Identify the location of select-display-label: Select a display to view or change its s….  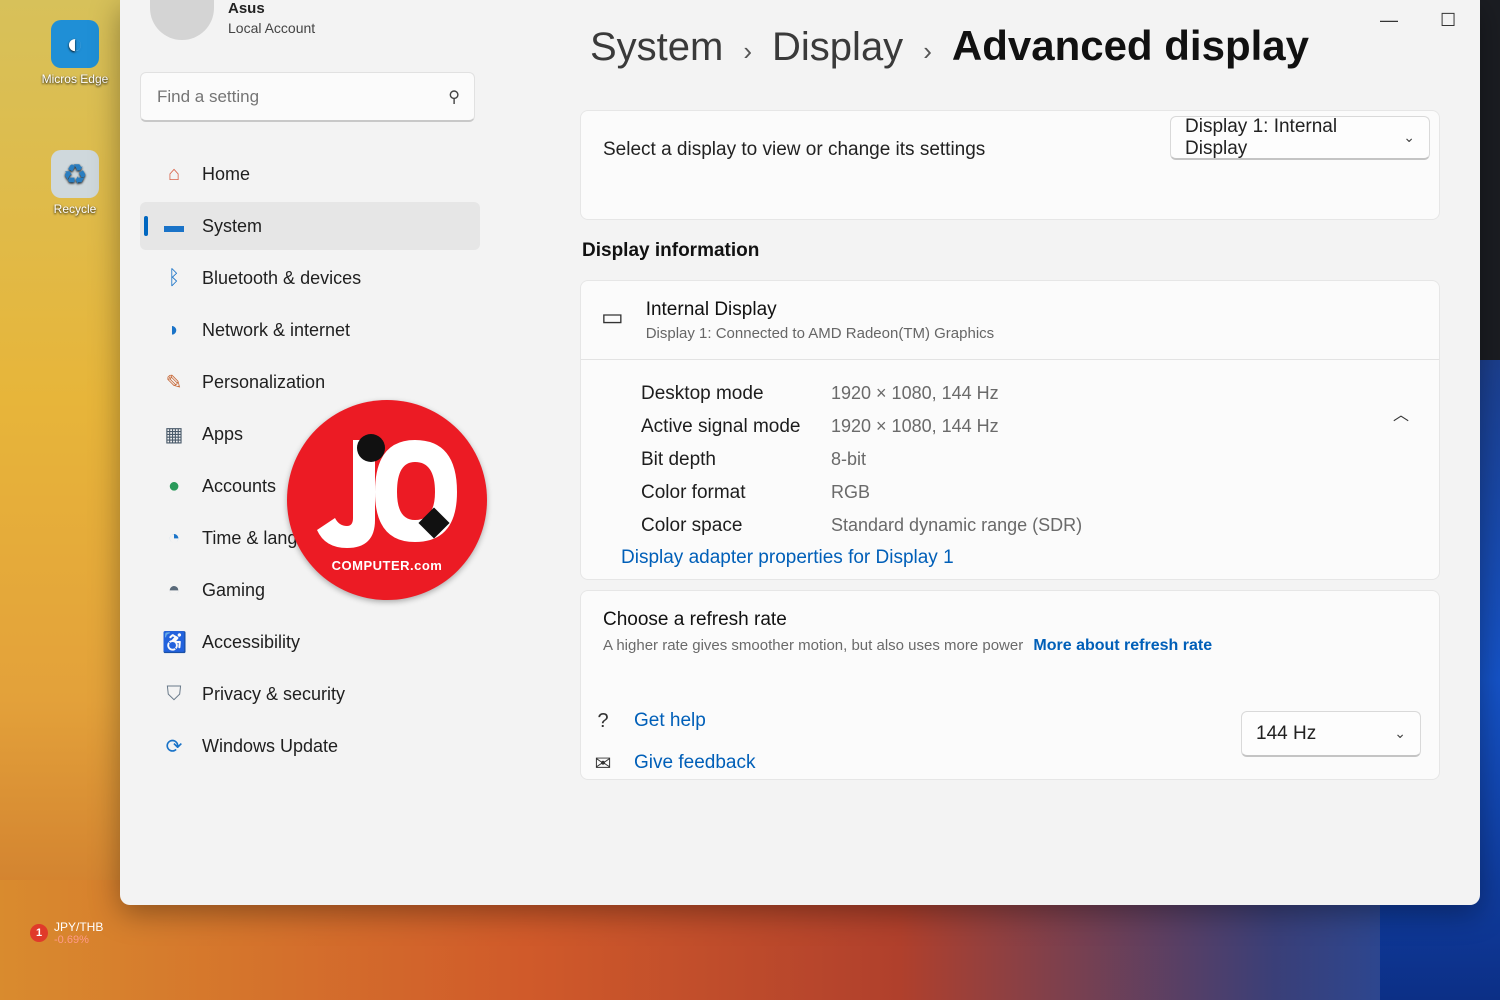
(794, 149).